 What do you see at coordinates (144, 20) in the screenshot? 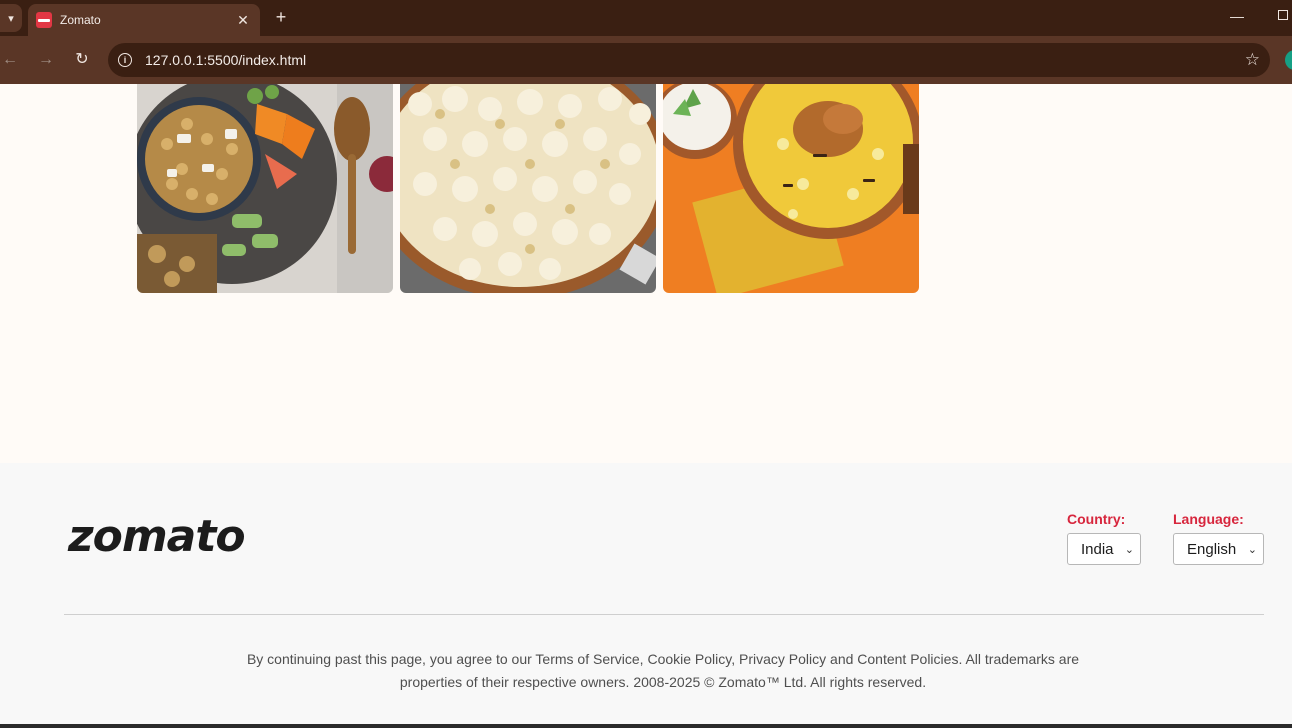
I see `browser-tab: Zomato ✕` at bounding box center [144, 20].